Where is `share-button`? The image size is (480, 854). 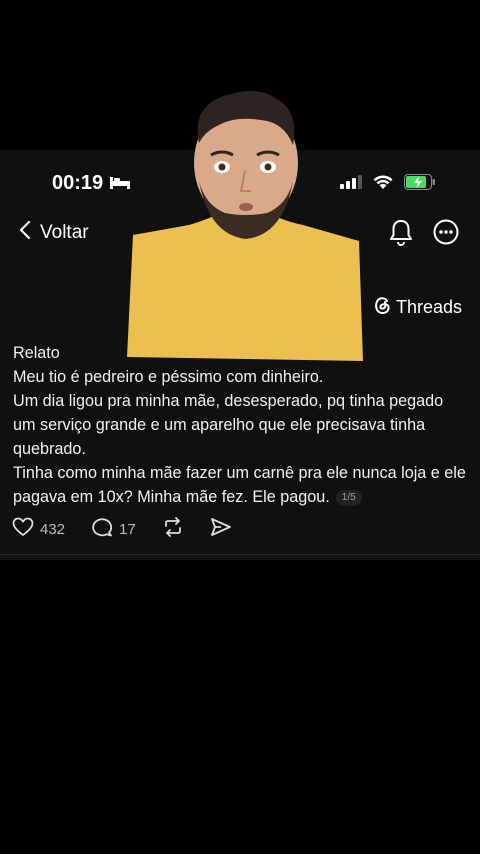 share-button is located at coordinates (221, 529).